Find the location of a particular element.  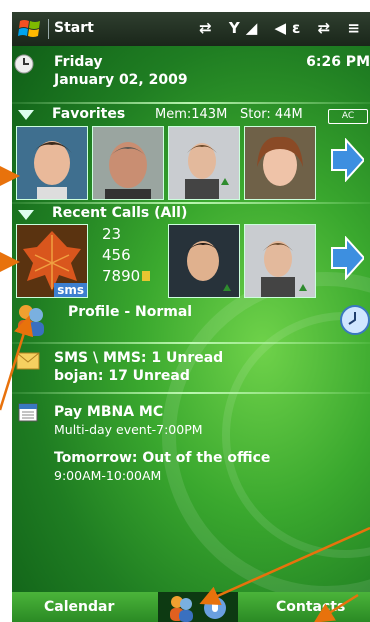

date-day: Friday is located at coordinates (78, 62).